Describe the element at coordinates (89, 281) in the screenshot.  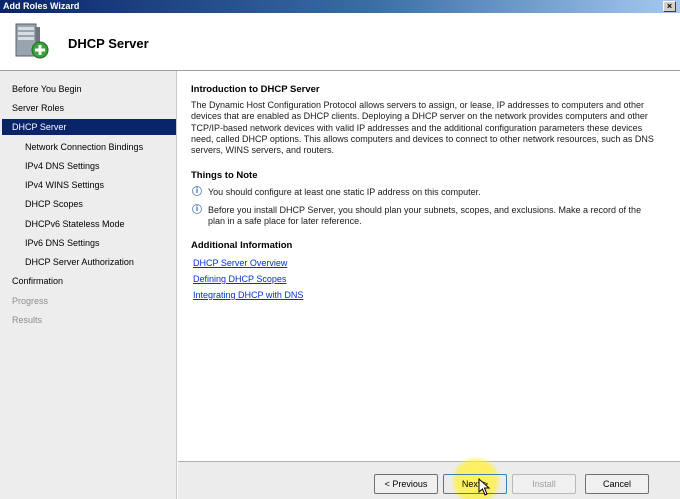
I see `sidebar-item-confirmation: Confirmation` at that location.